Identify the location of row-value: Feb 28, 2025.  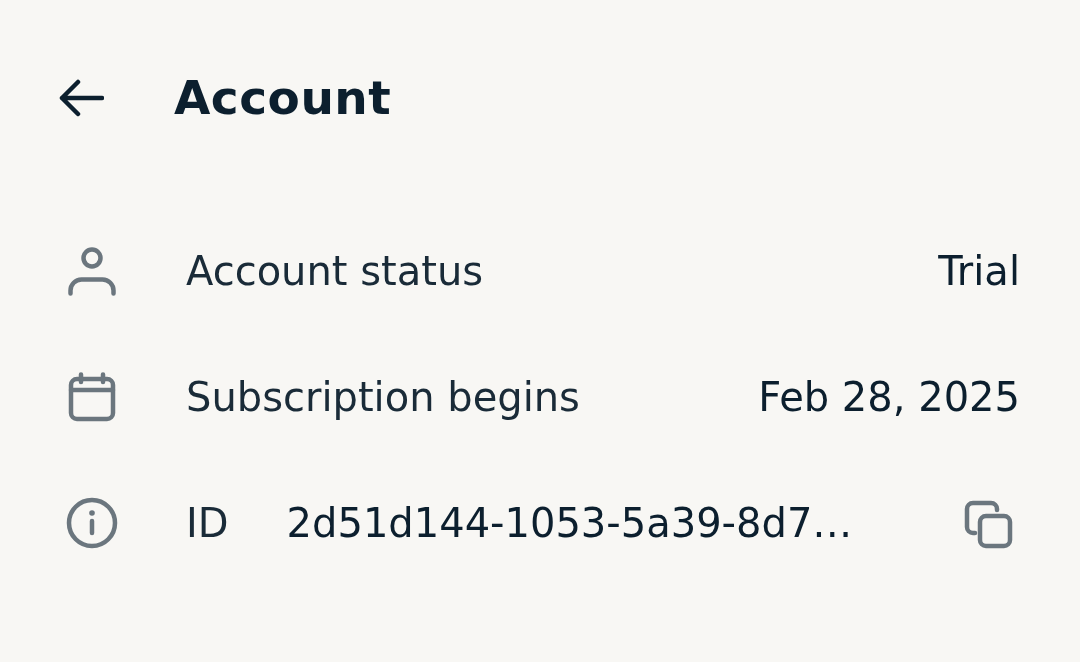
(889, 397).